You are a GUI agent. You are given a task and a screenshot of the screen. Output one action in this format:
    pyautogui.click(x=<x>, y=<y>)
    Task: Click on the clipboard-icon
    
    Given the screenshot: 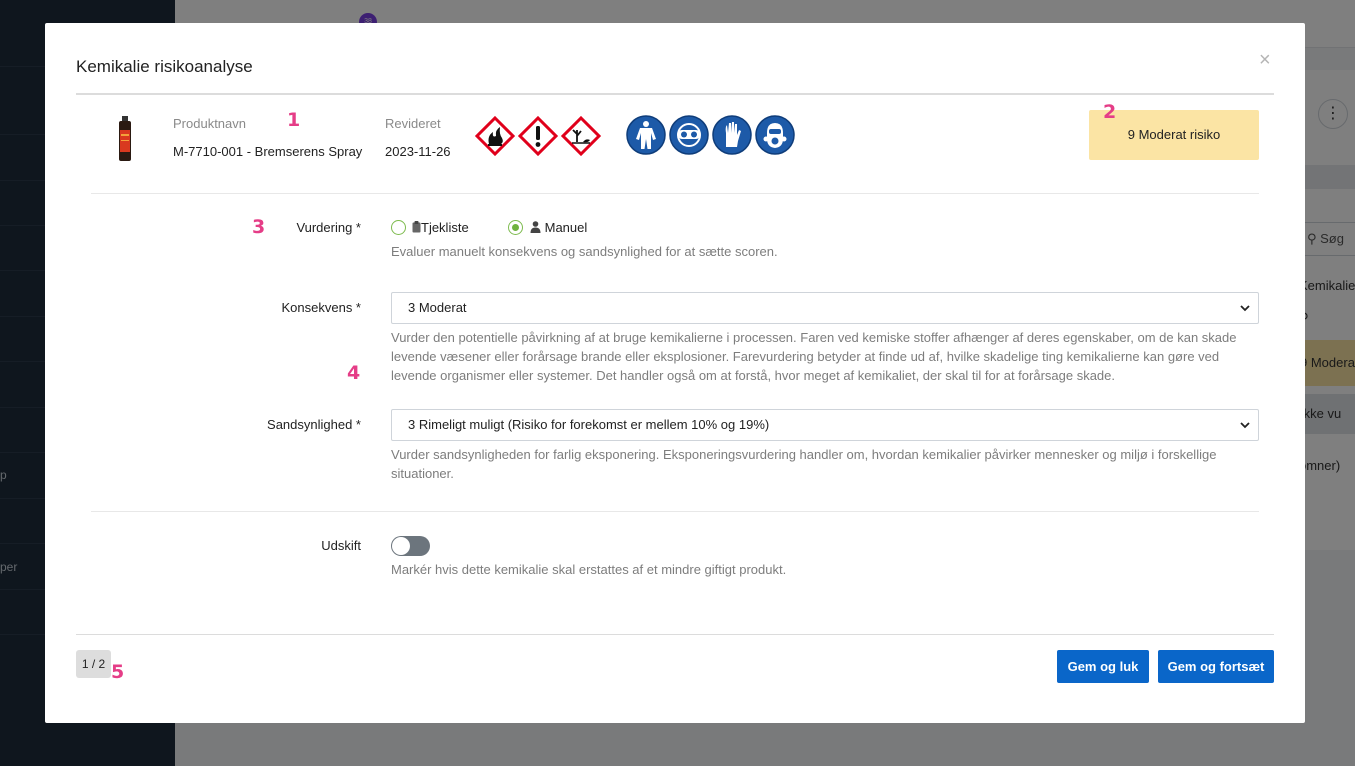 What is the action you would take?
    pyautogui.click(x=416, y=227)
    